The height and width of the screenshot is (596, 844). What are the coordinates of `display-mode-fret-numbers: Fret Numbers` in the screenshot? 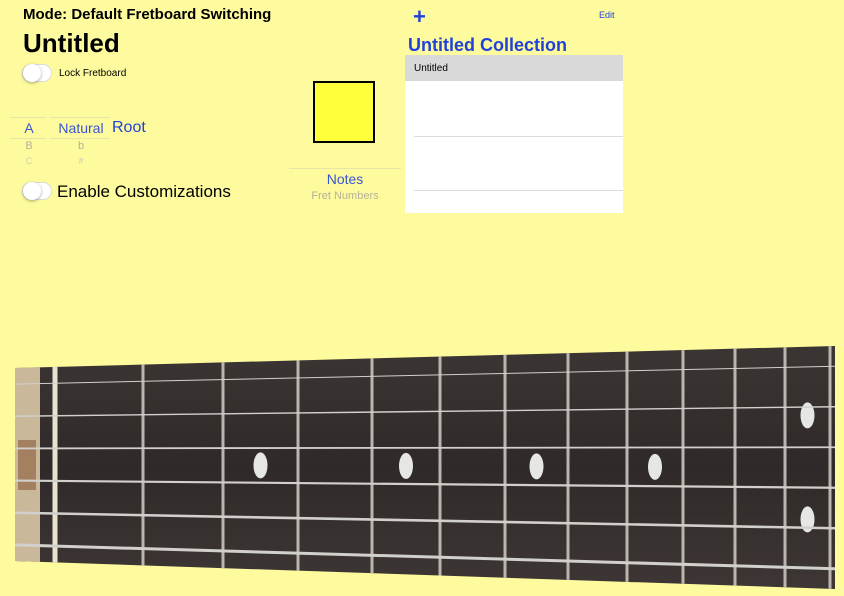 It's located at (345, 196).